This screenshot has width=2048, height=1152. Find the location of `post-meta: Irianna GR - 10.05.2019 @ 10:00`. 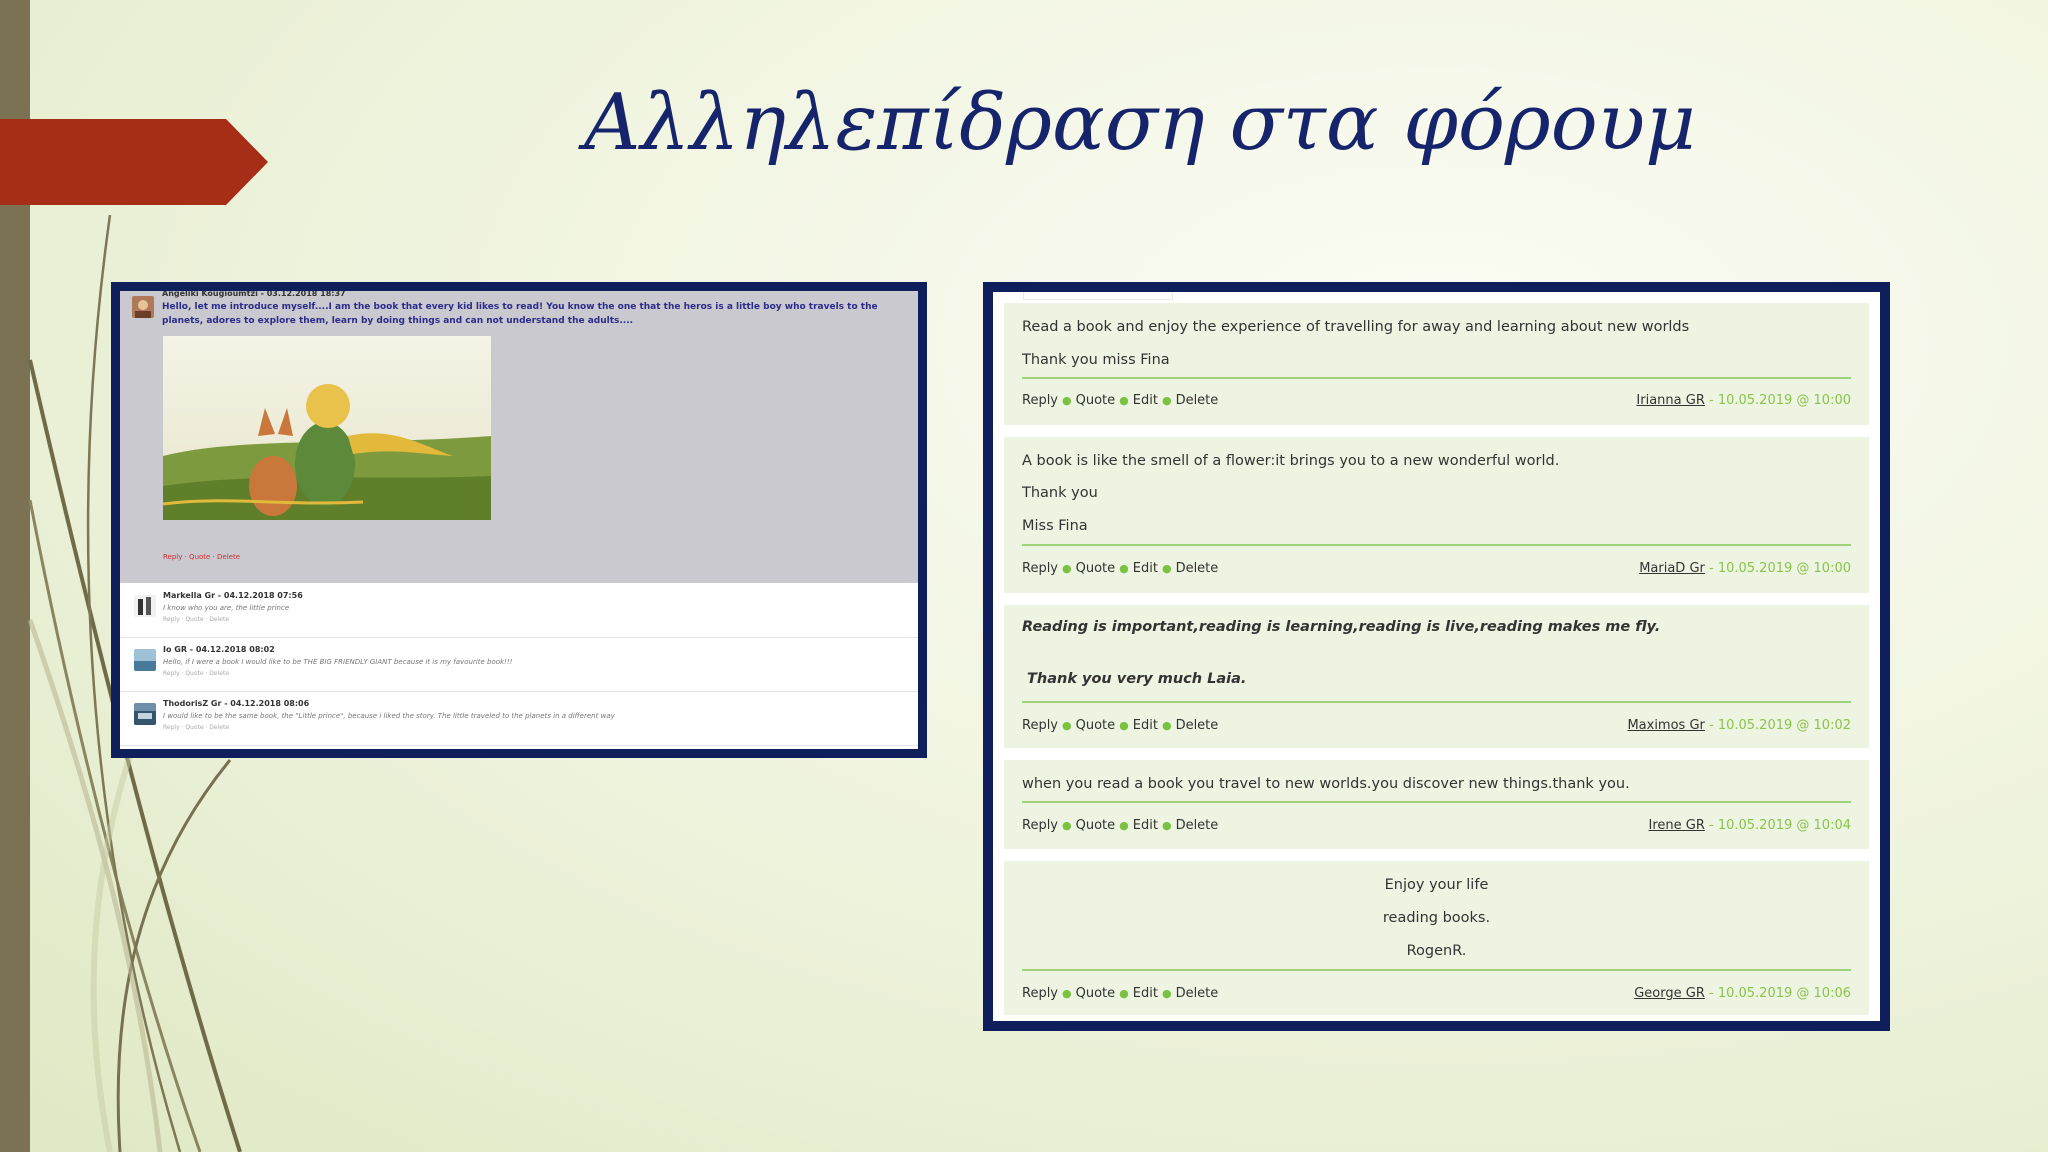

post-meta: Irianna GR - 10.05.2019 @ 10:00 is located at coordinates (1743, 400).